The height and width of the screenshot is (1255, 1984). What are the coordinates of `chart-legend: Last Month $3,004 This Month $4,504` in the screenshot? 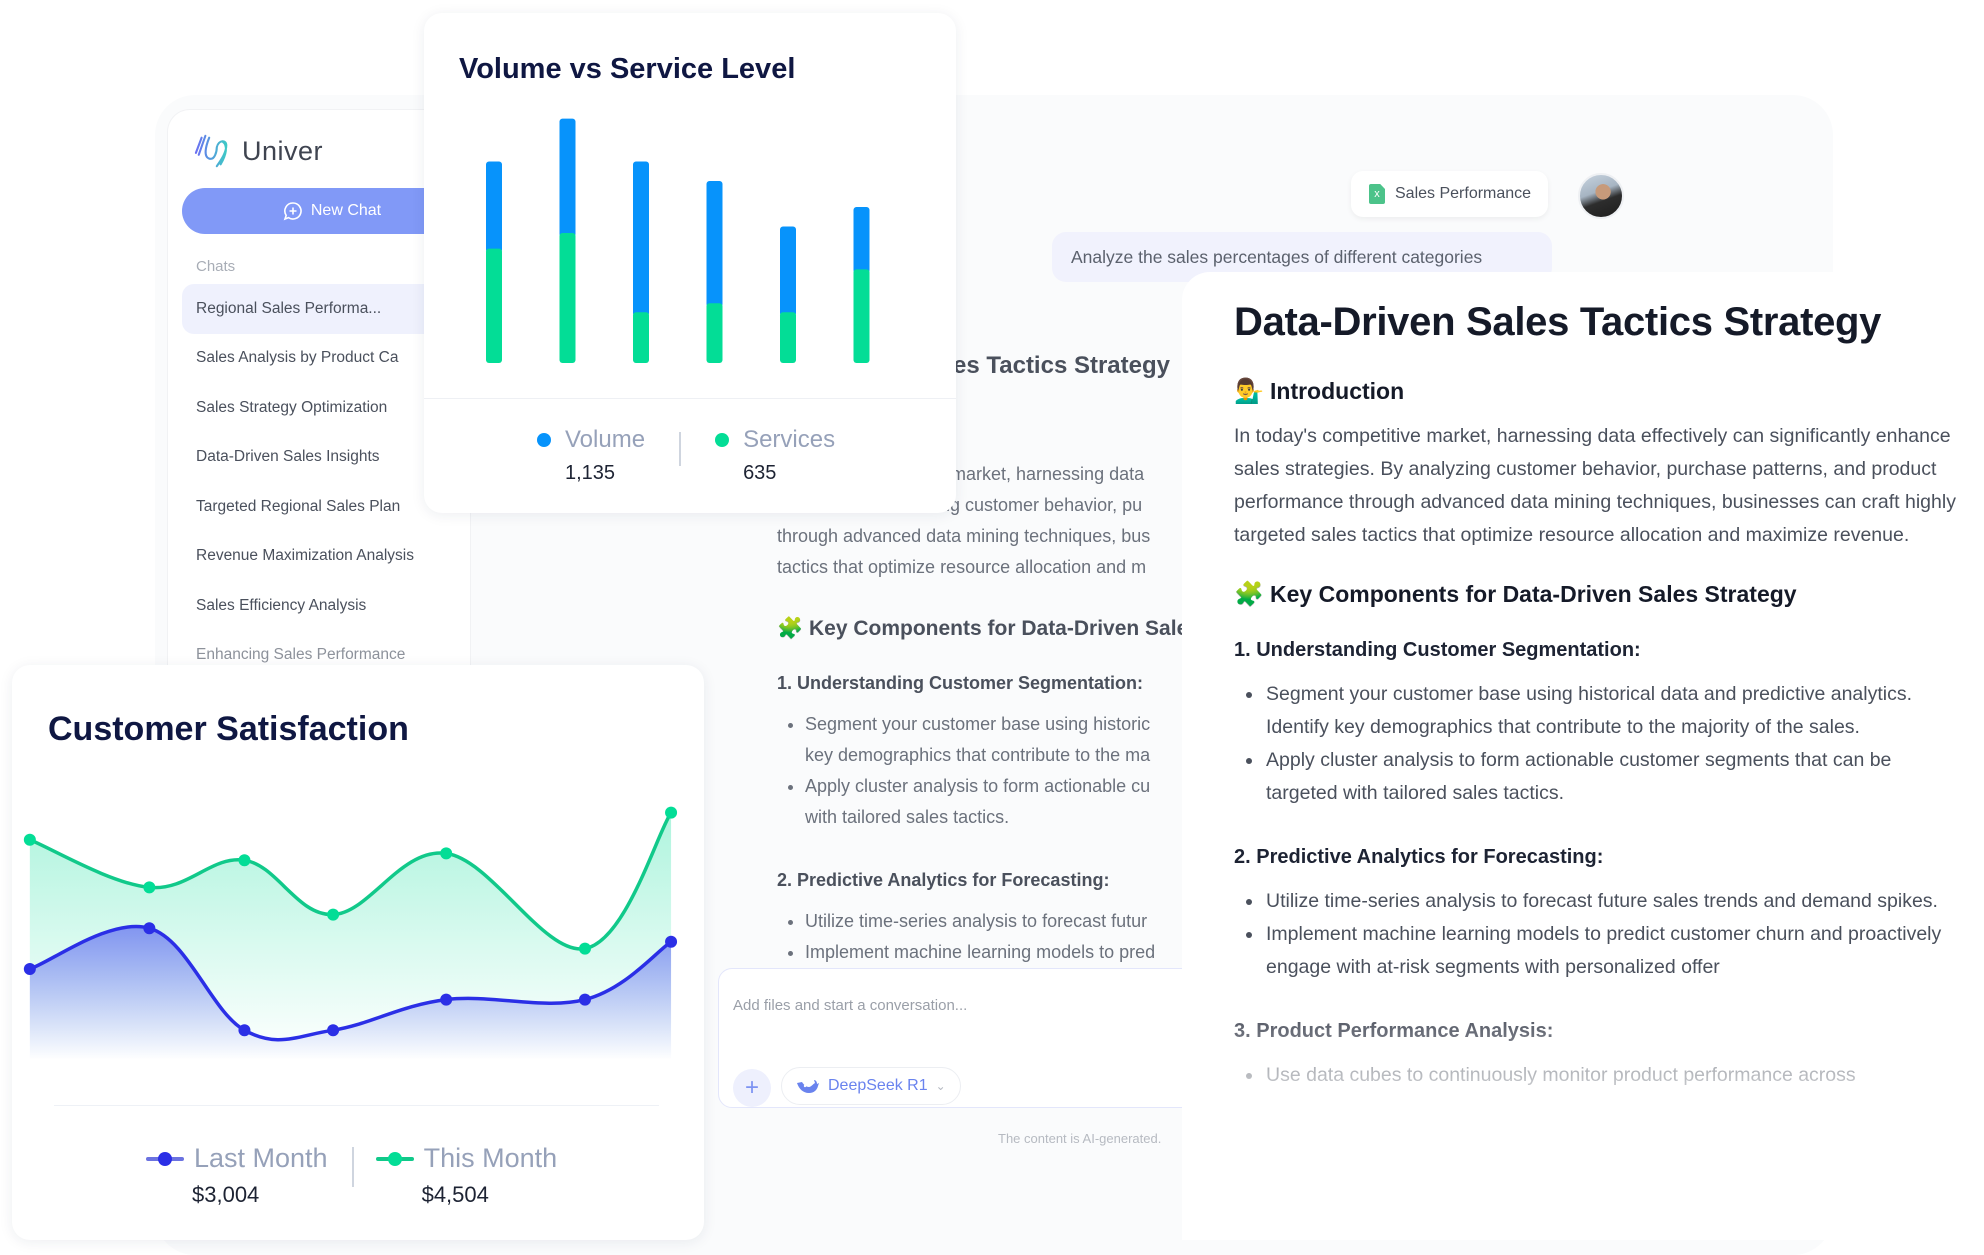 It's located at (351, 1175).